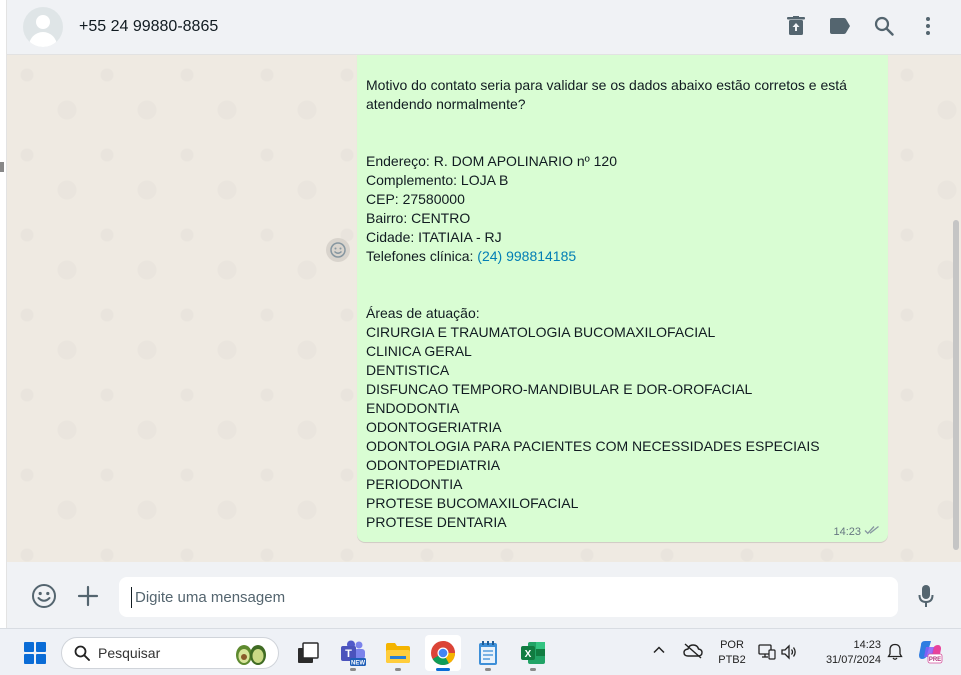 The width and height of the screenshot is (961, 675). What do you see at coordinates (353, 653) in the screenshot?
I see `teams-icon: T NEW` at bounding box center [353, 653].